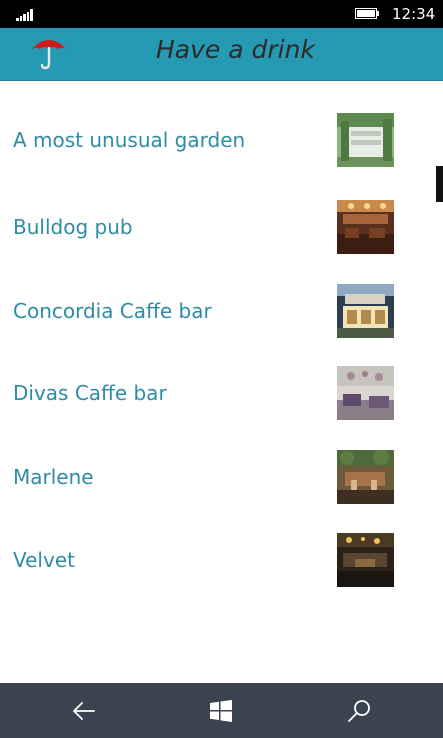 This screenshot has width=443, height=738. Describe the element at coordinates (112, 311) in the screenshot. I see `list-item-label: Concordia Caffe bar` at that location.